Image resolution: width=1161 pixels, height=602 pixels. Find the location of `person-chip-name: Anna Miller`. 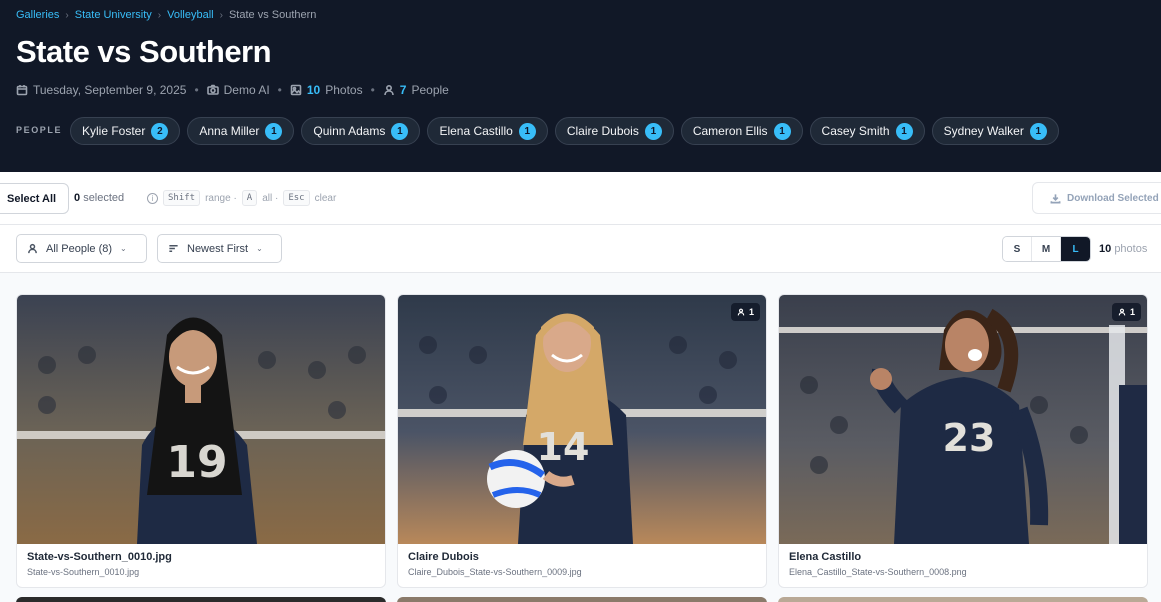

person-chip-name: Anna Miller is located at coordinates (229, 131).